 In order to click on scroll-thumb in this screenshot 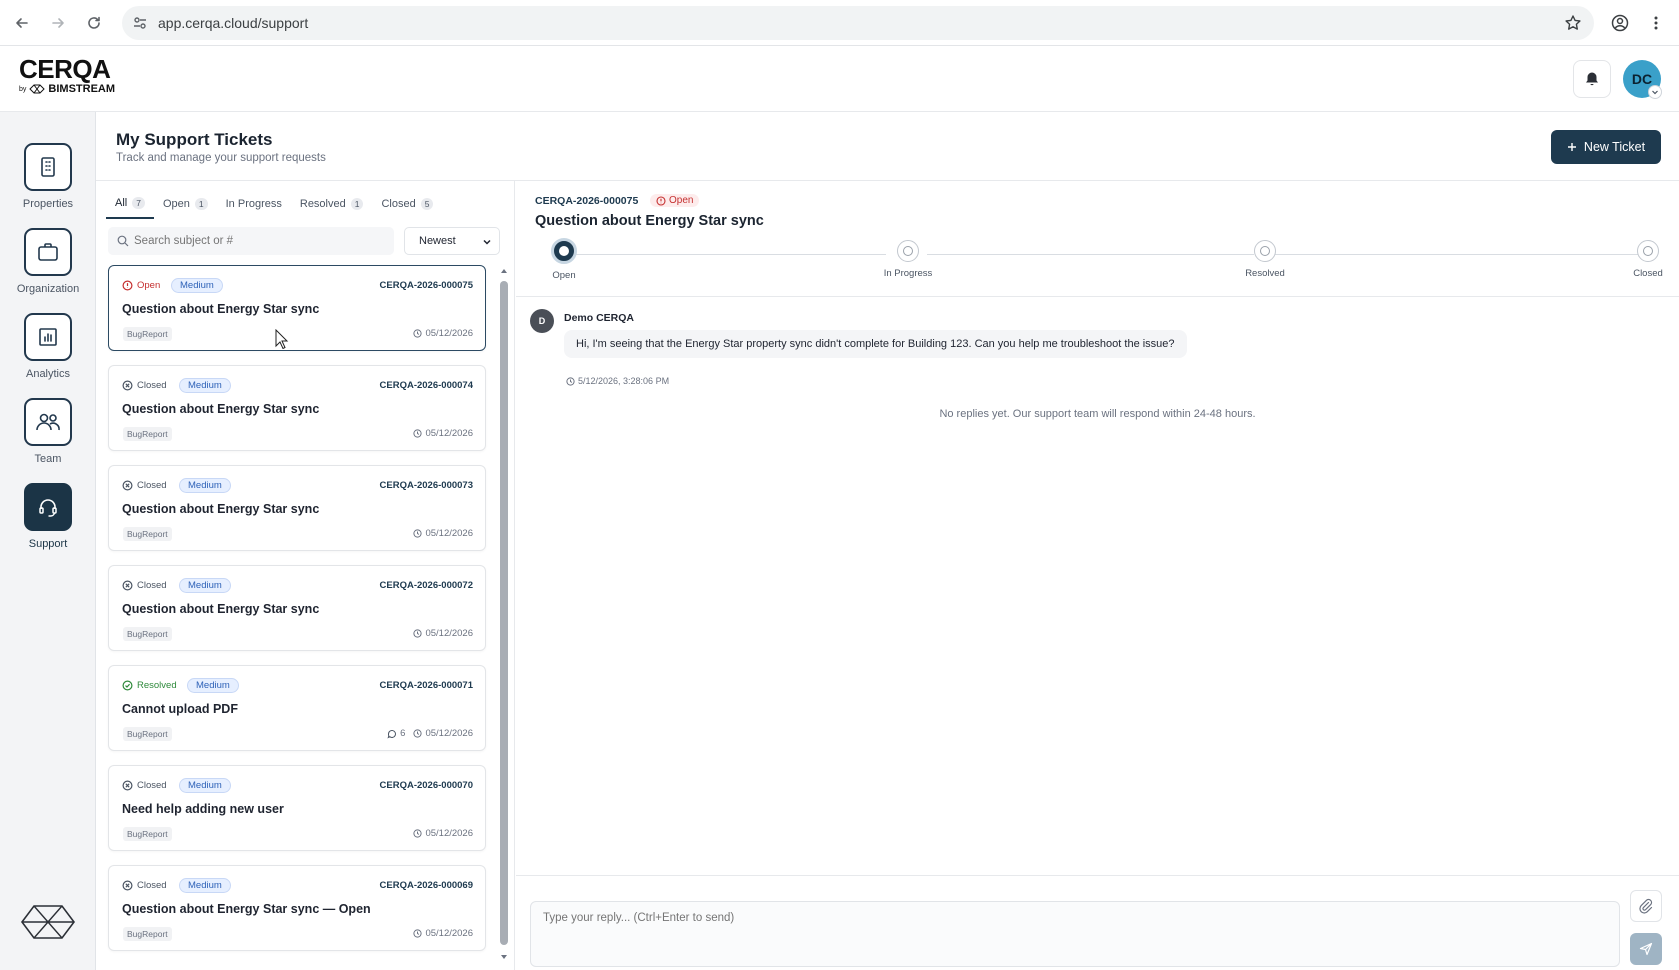, I will do `click(504, 613)`.